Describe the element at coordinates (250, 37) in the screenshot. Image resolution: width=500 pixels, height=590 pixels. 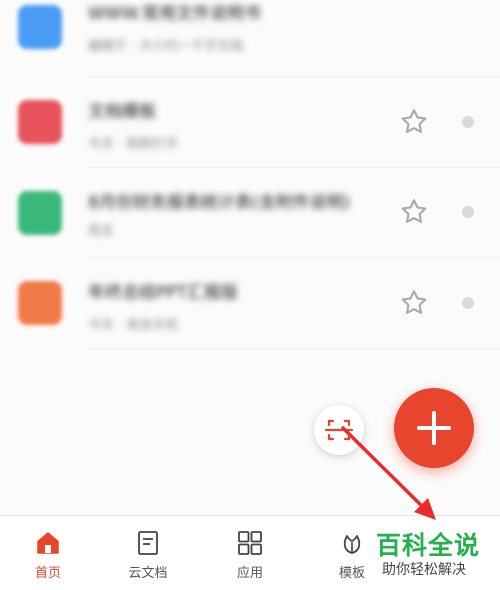
I see `file-list-item: WWW.常用文件说明书 编辑于 · 大小约一千字文档` at that location.